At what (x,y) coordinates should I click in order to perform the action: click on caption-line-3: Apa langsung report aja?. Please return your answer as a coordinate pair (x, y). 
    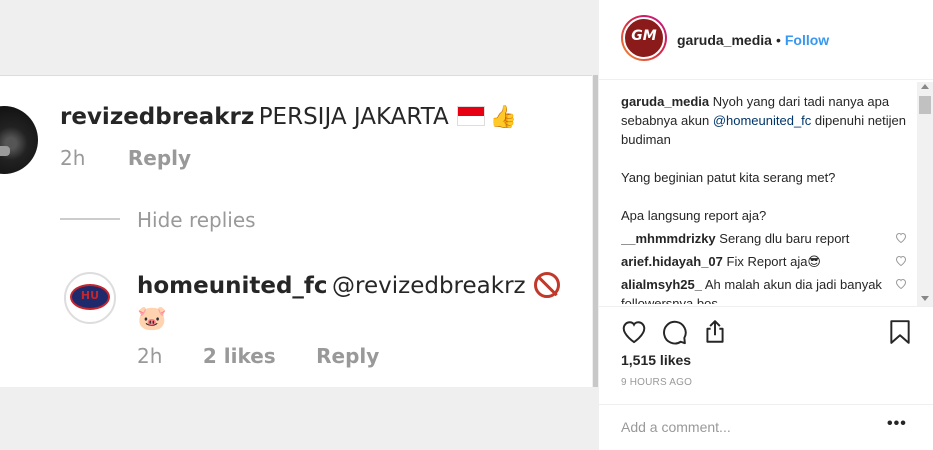
    Looking at the image, I should click on (694, 215).